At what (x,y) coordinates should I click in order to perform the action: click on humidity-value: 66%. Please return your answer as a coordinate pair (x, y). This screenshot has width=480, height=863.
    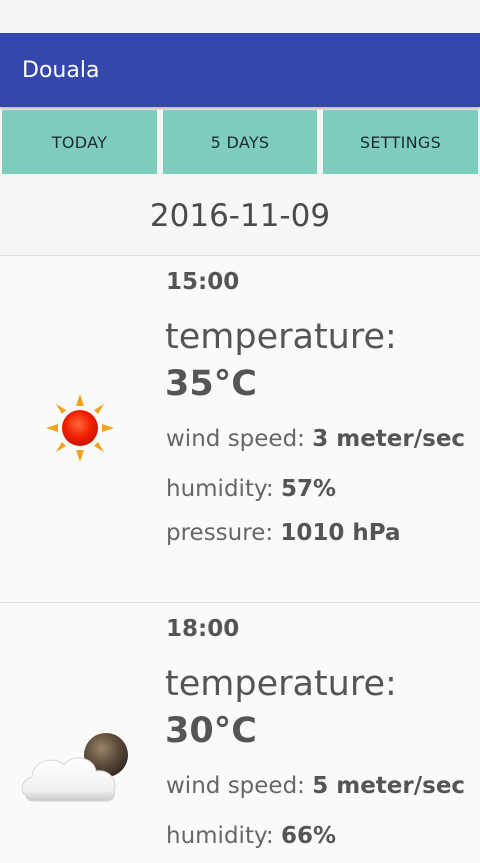
    Looking at the image, I should click on (308, 836).